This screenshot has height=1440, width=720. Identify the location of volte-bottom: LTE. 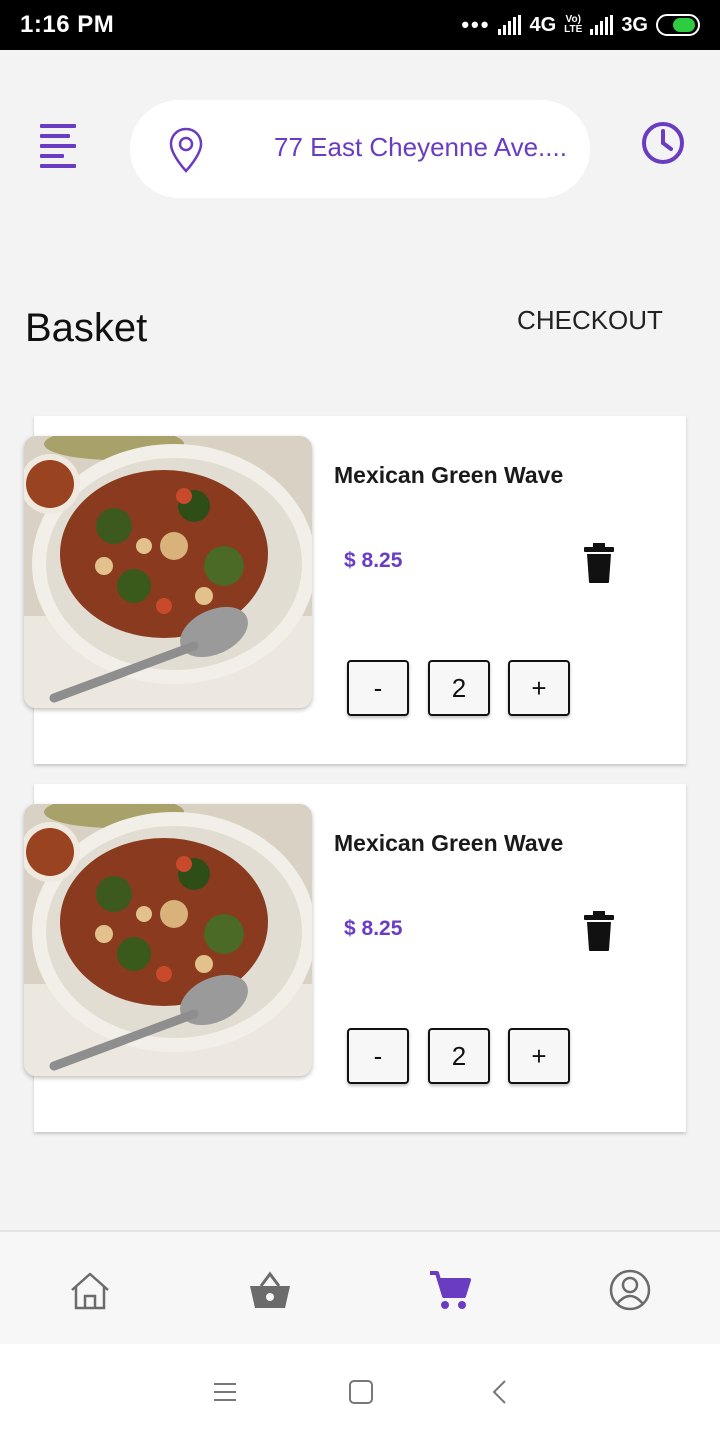
(573, 29).